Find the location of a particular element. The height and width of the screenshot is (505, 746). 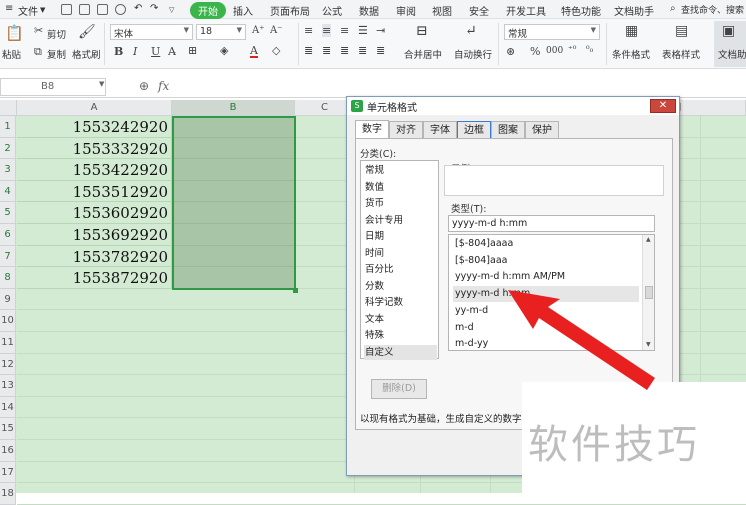

annotation-arrow is located at coordinates (581, 340).